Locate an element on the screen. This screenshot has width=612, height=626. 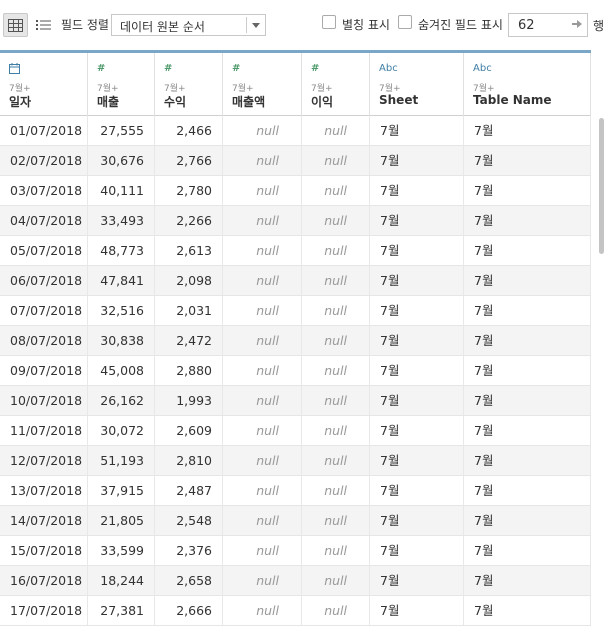
table-row: 15/07/2018 33,599 2,376 null null 7월 7월 is located at coordinates (295, 551).